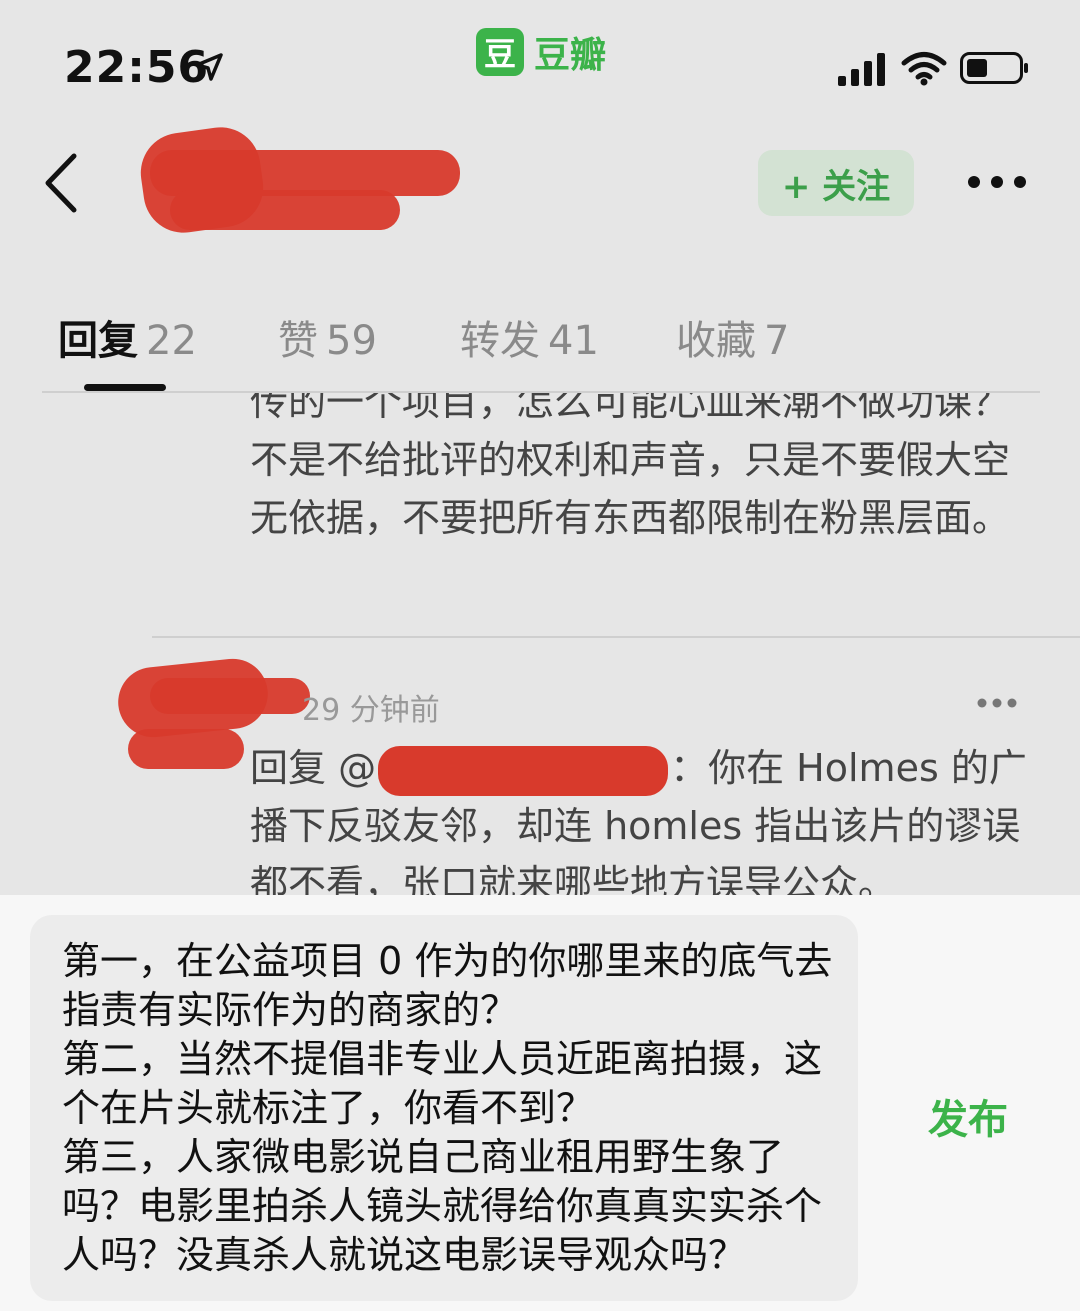  Describe the element at coordinates (716, 341) in the screenshot. I see `tab-label: 收藏` at that location.